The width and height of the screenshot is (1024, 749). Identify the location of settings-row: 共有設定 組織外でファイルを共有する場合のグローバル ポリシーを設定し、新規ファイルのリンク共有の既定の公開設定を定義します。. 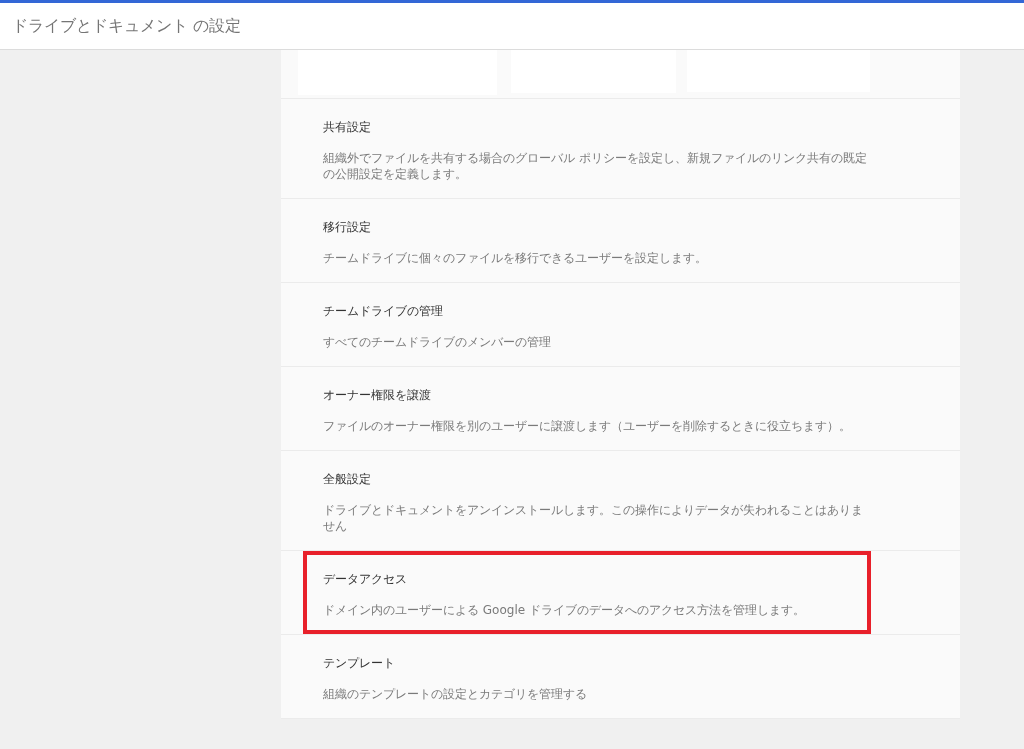
(620, 149).